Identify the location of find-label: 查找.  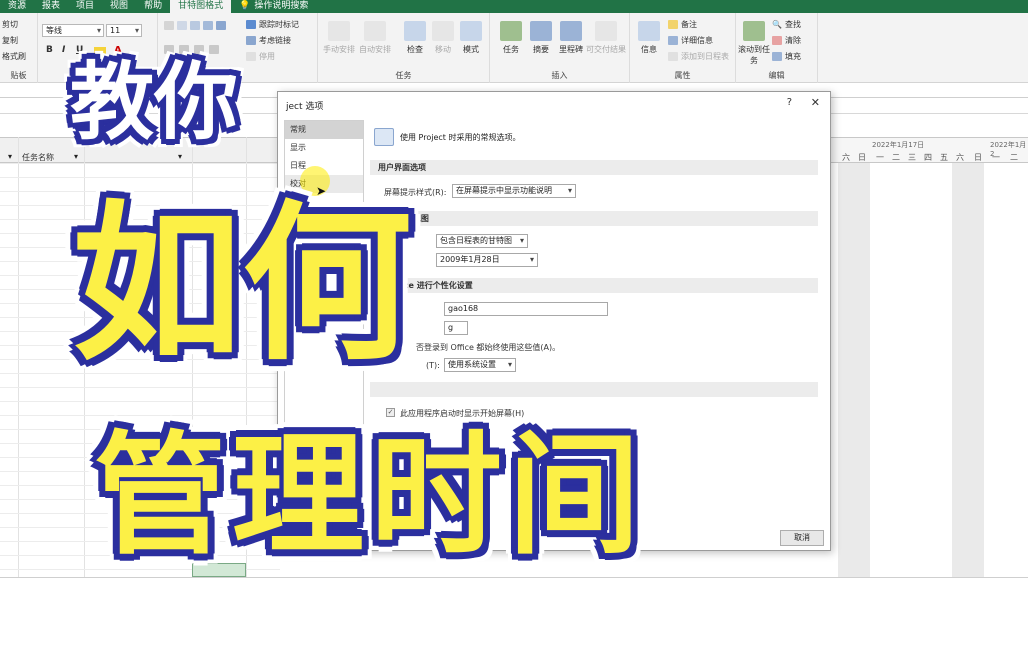
(792, 24).